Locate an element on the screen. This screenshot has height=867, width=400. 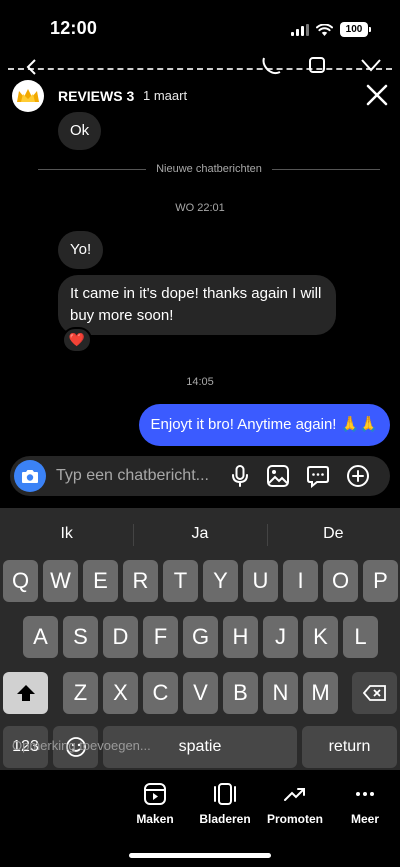
shift-key is located at coordinates (25, 693).